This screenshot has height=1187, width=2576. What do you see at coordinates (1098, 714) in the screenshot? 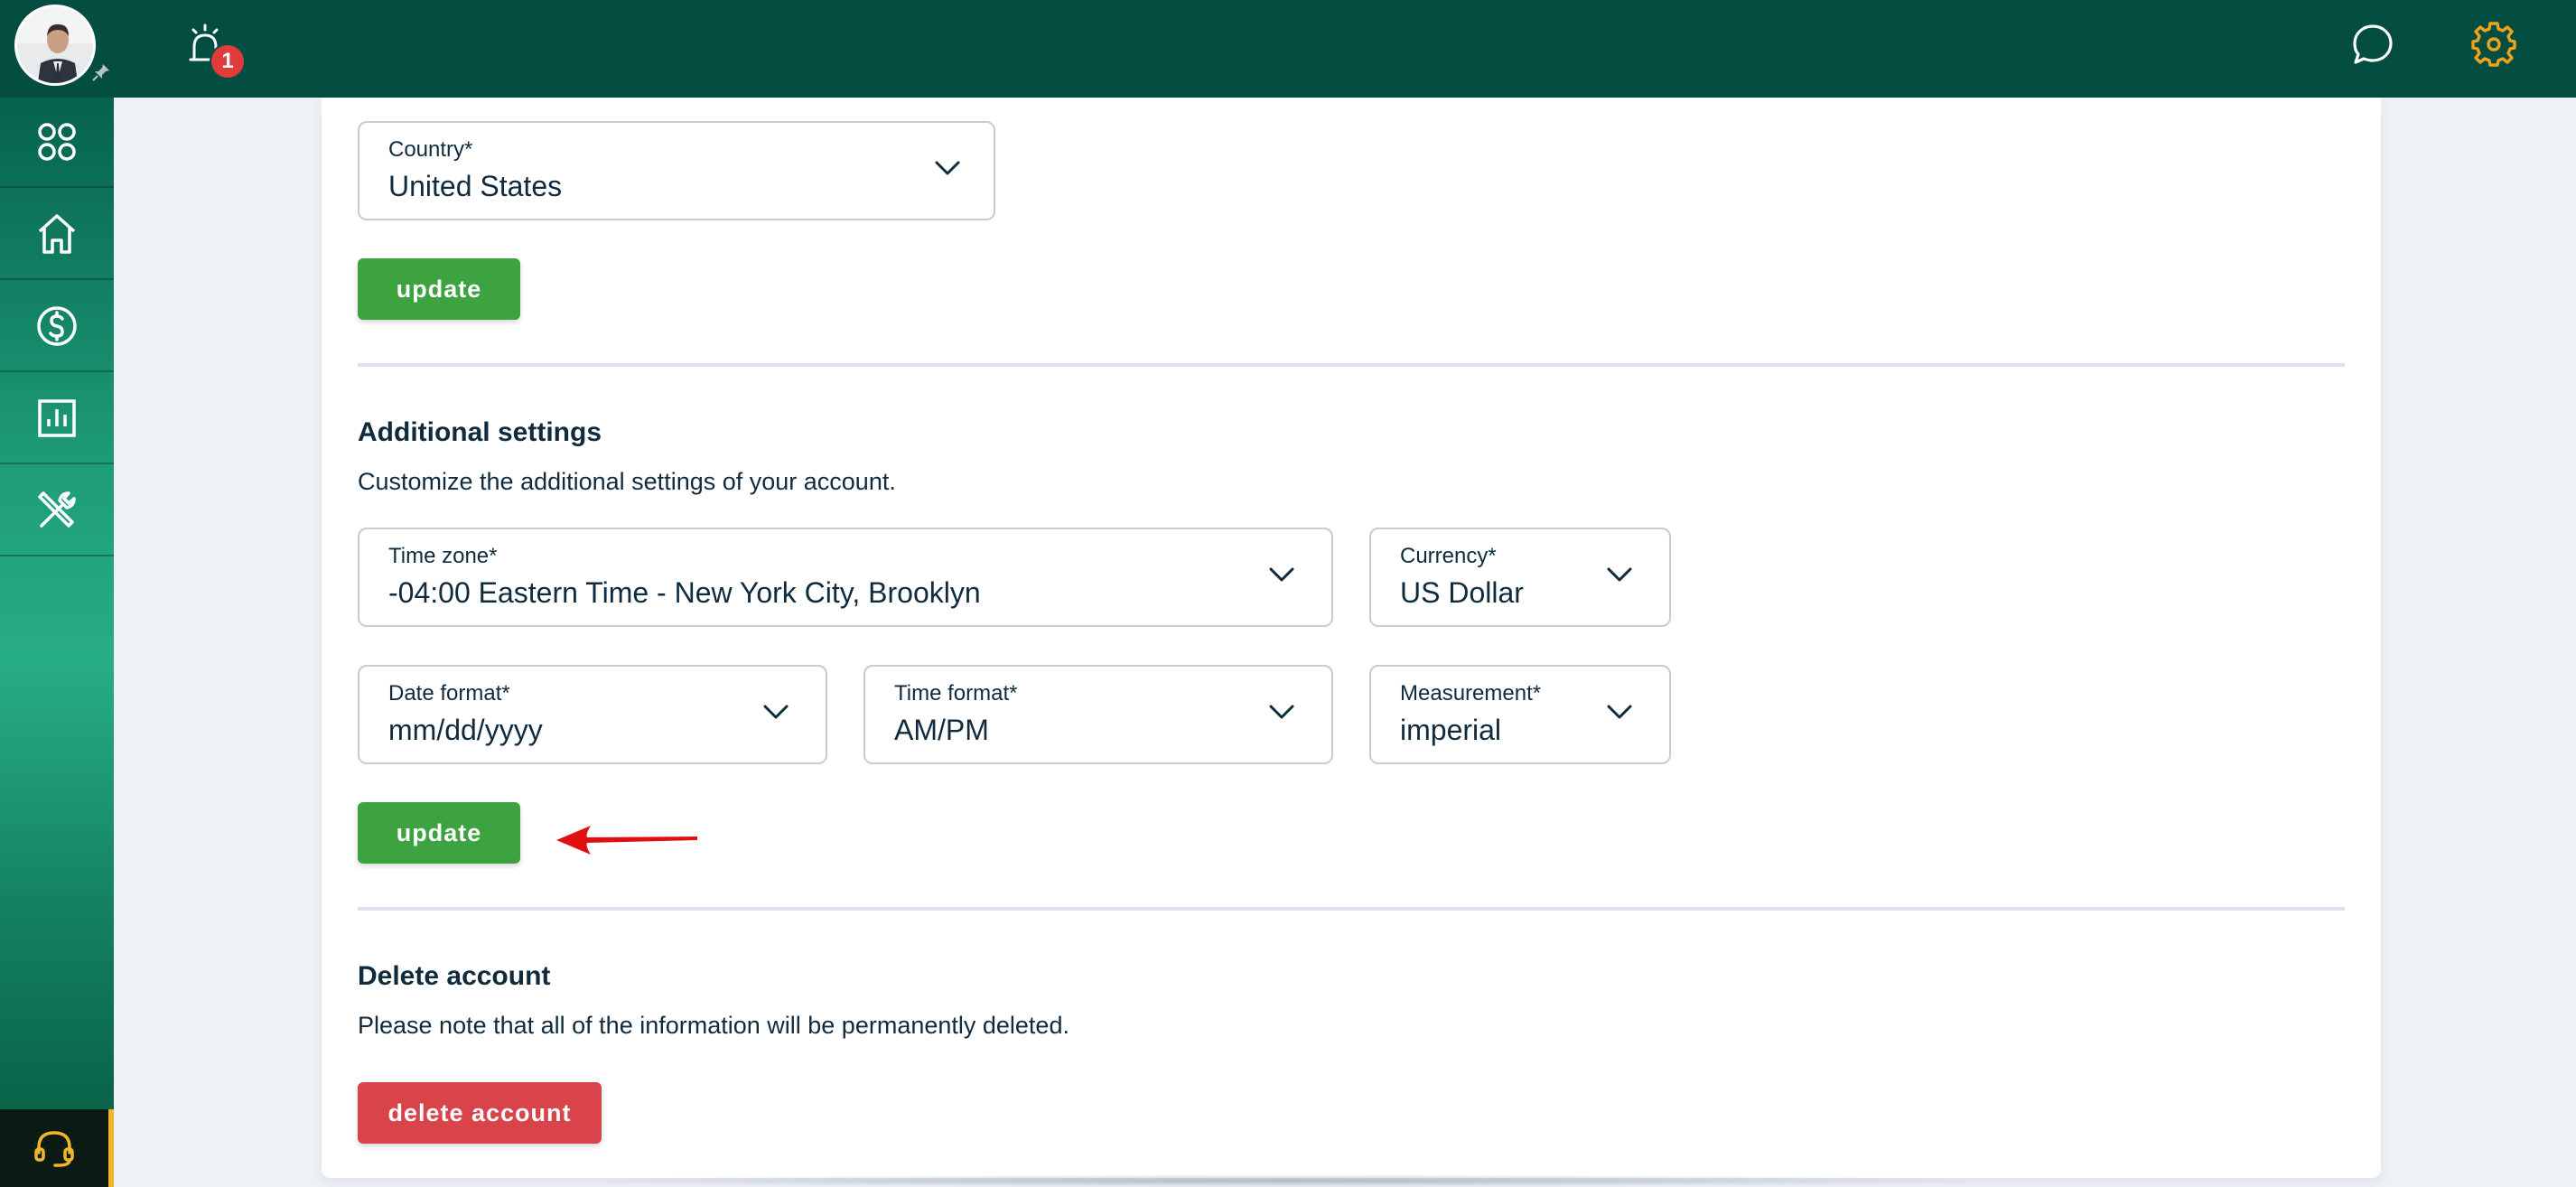
I see `time-format-select: Time format* AM/PM` at bounding box center [1098, 714].